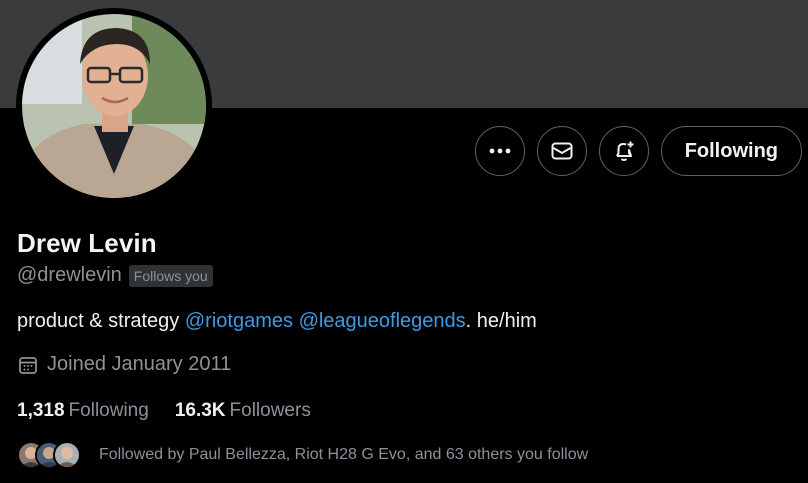 The image size is (808, 483). What do you see at coordinates (101, 321) in the screenshot?
I see `bio-text: product & strategy` at bounding box center [101, 321].